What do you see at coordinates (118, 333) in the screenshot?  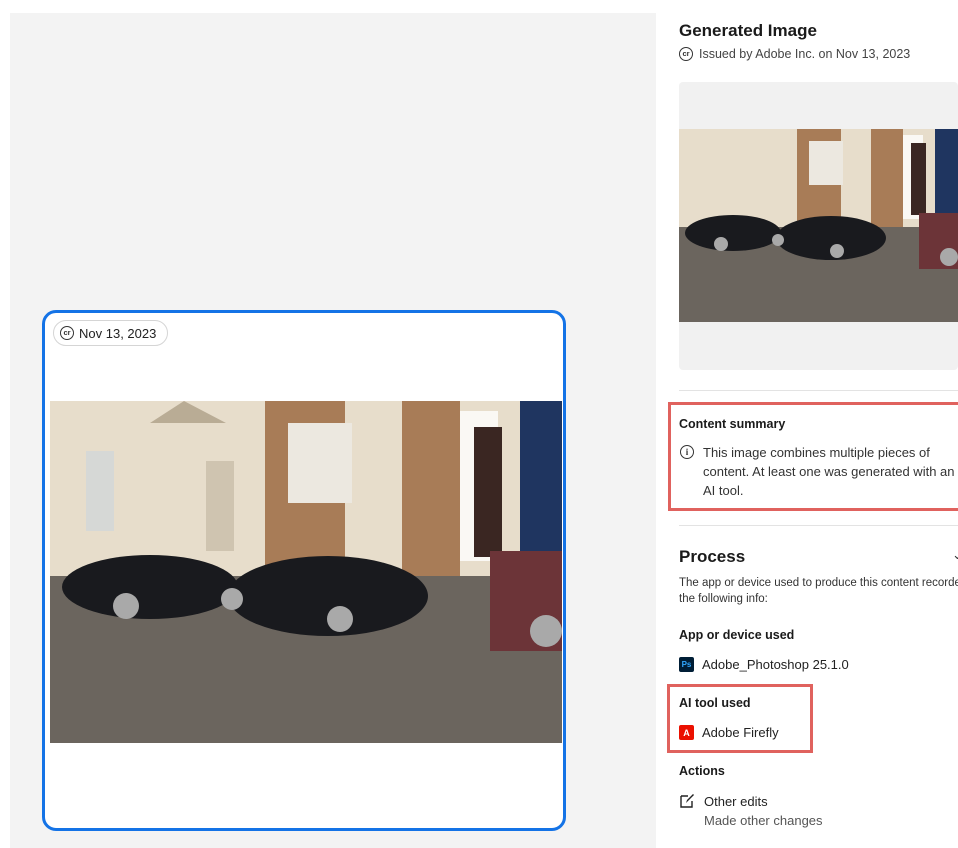 I see `badge-date: Nov 13, 2023` at bounding box center [118, 333].